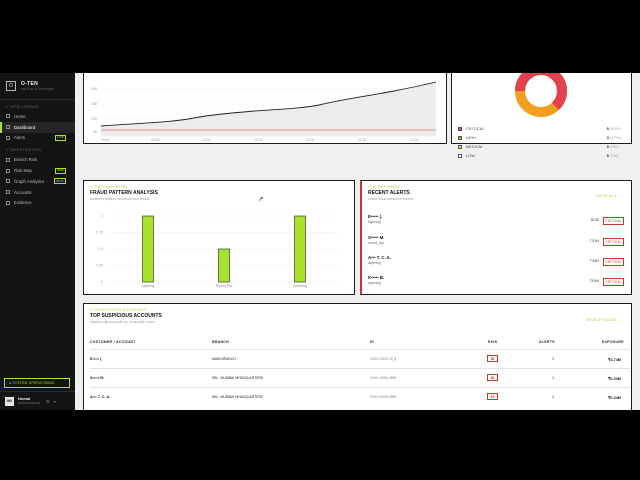 This screenshot has width=640, height=480. Describe the element at coordinates (372, 342) in the screenshot. I see `column-header-id: ID` at that location.